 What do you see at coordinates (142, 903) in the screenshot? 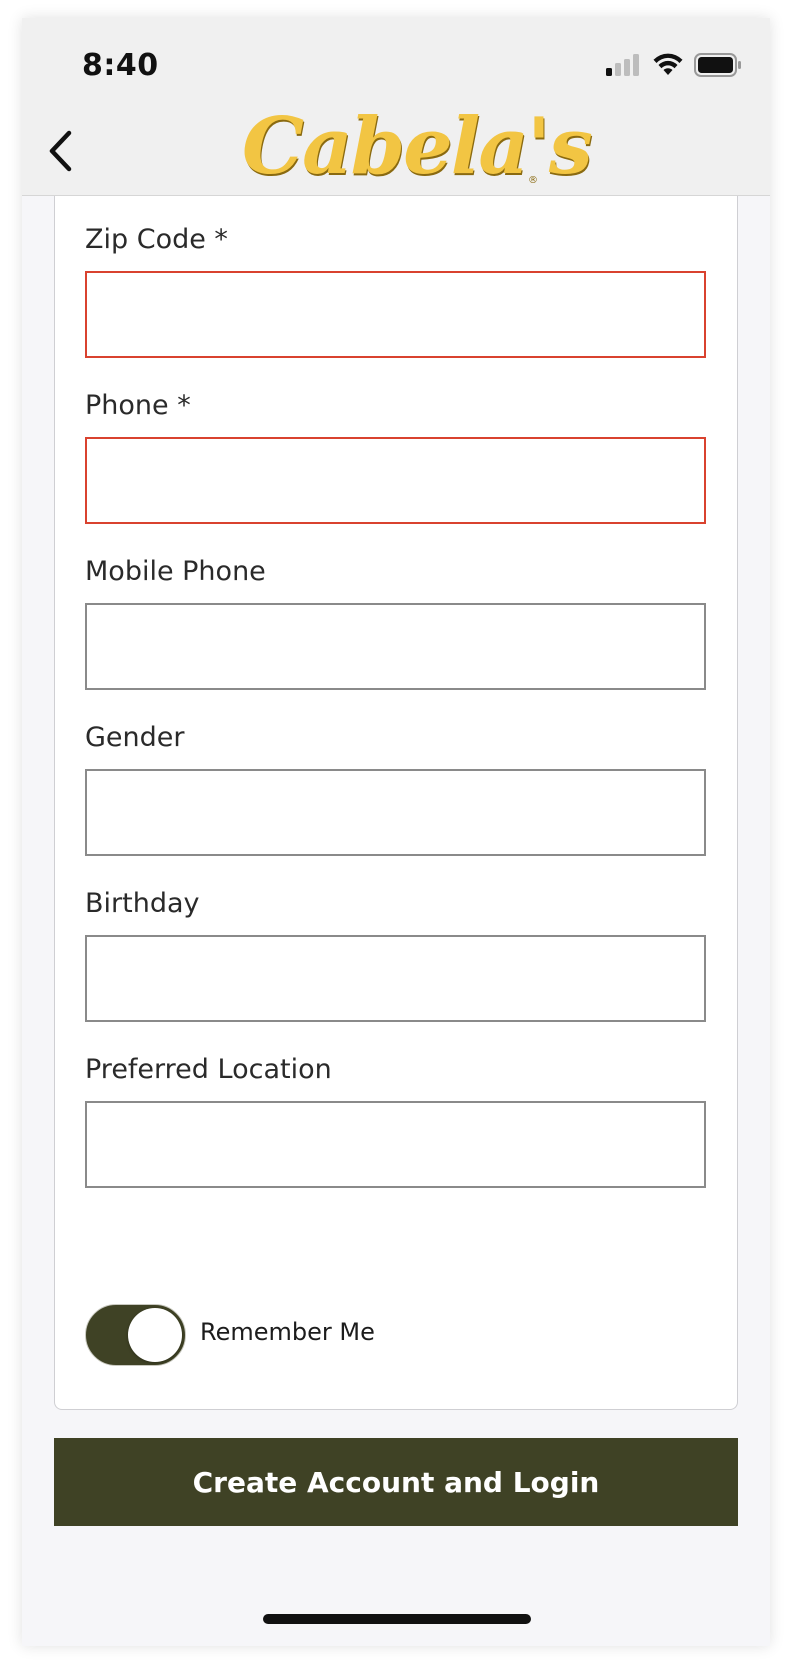
I see `birthday-label: Birthday` at bounding box center [142, 903].